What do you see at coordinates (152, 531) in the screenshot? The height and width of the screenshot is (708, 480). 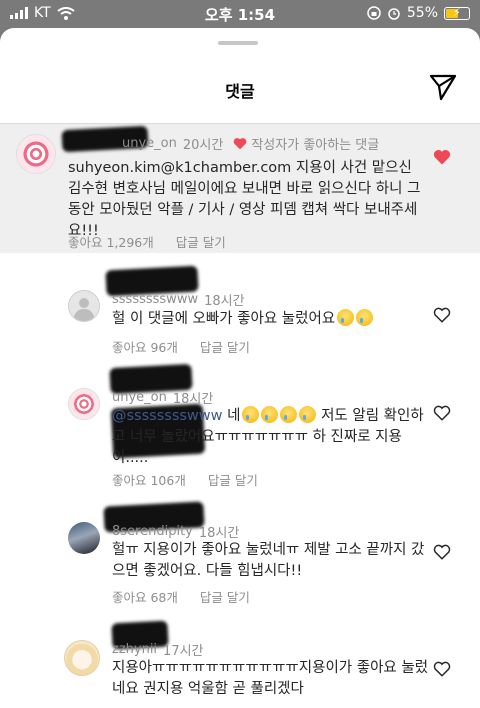 I see `username: 8serendipity` at bounding box center [152, 531].